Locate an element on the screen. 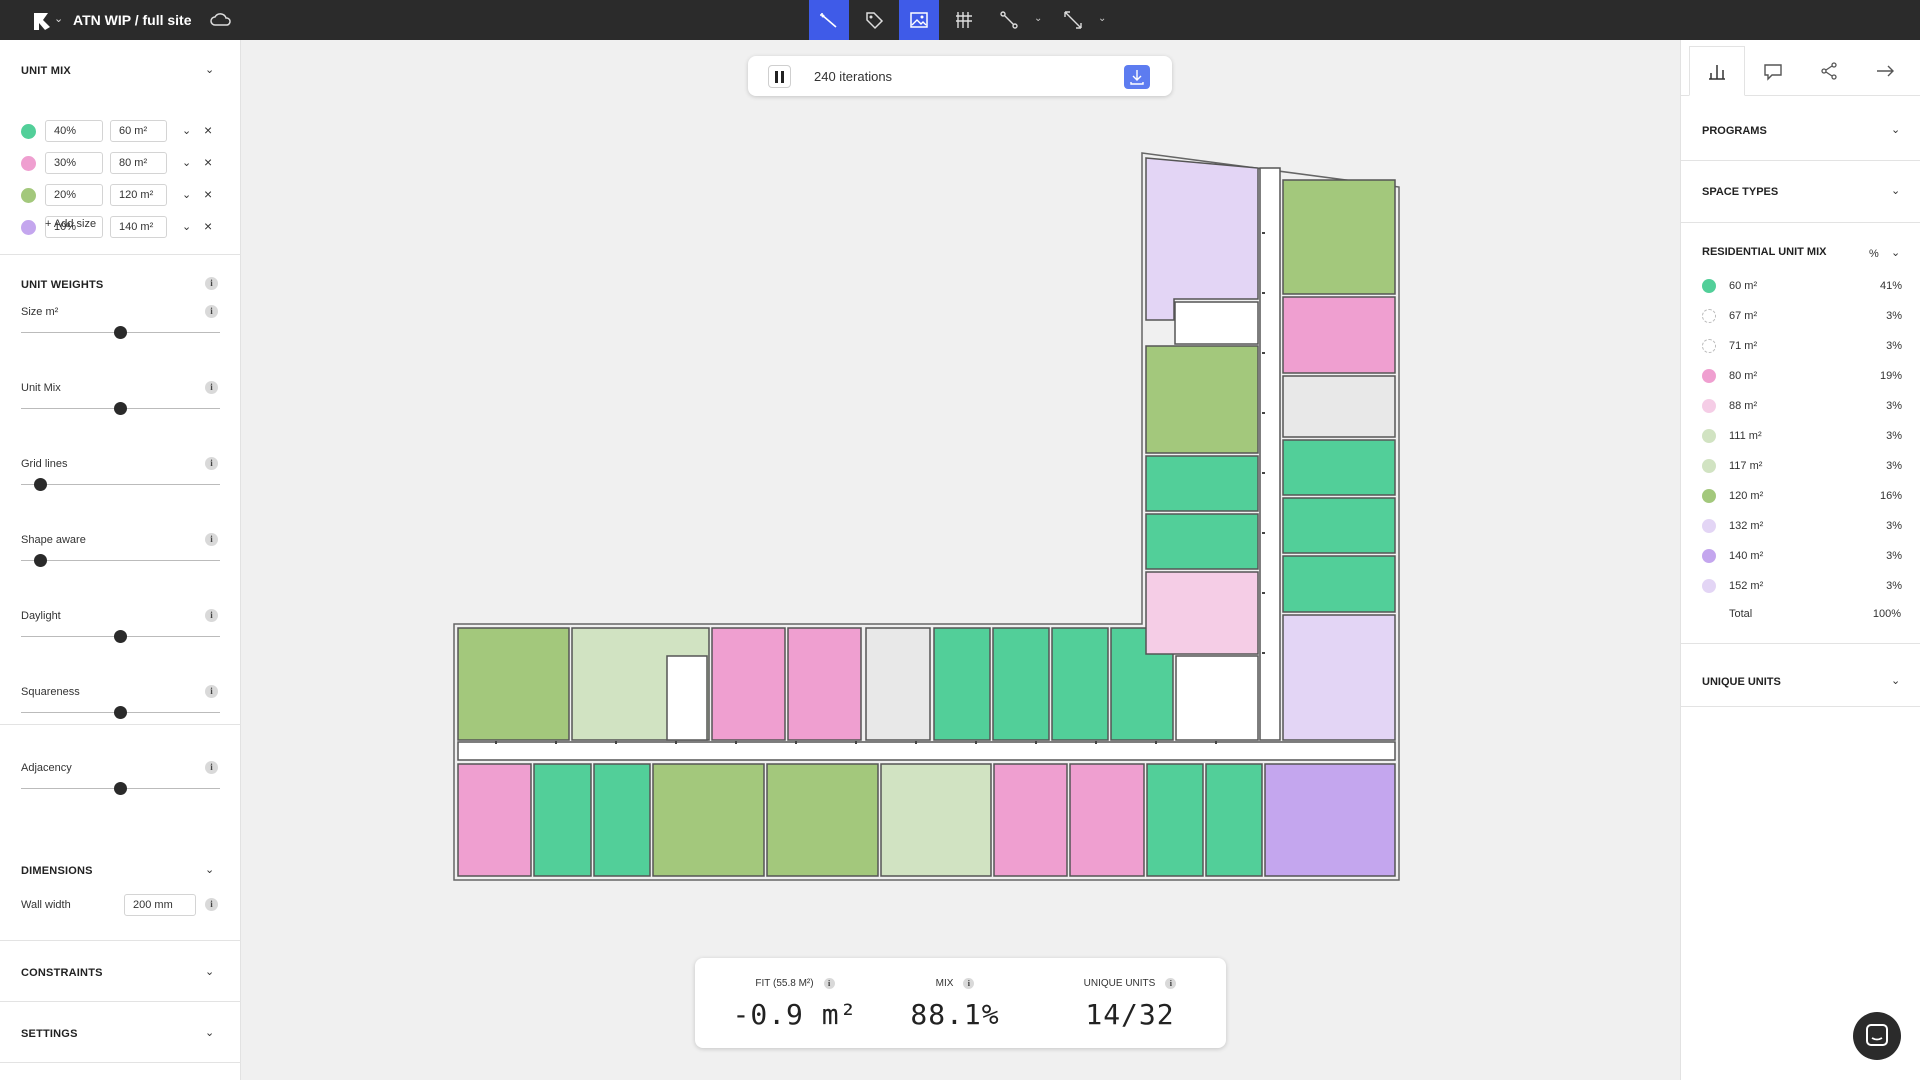 The image size is (1920, 1080). chart-tab is located at coordinates (1717, 71).